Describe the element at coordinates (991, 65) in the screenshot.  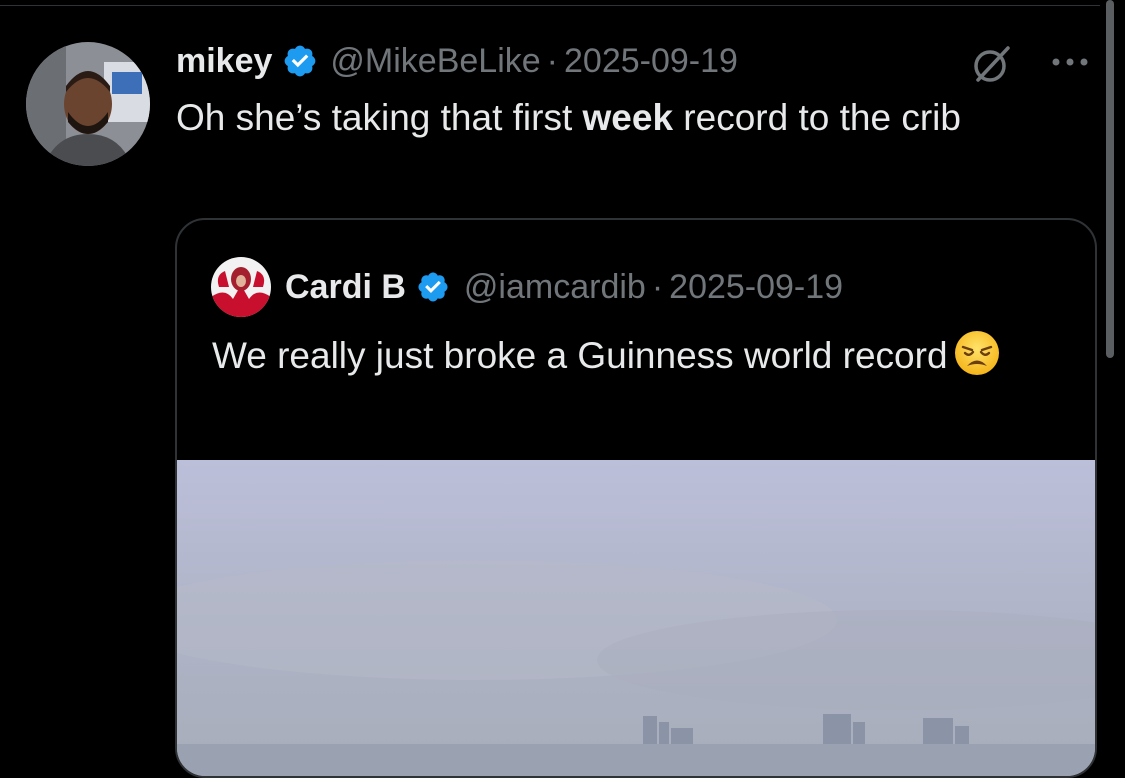
I see `grok-icon` at that location.